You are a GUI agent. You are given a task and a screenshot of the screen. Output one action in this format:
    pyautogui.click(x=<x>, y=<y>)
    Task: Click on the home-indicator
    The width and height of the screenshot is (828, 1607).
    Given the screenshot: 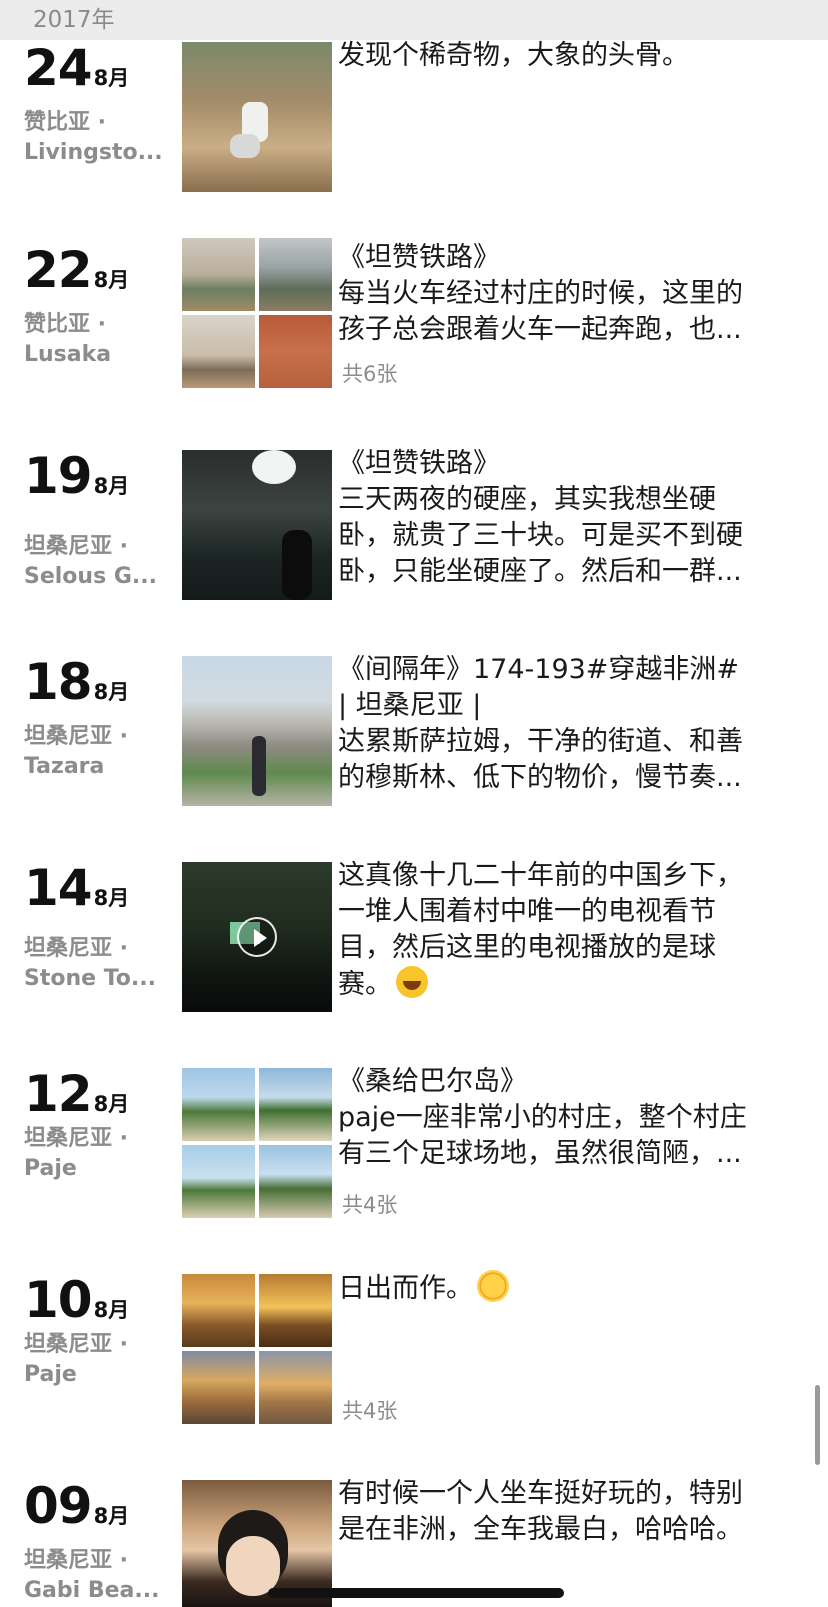 What is the action you would take?
    pyautogui.click(x=416, y=1593)
    